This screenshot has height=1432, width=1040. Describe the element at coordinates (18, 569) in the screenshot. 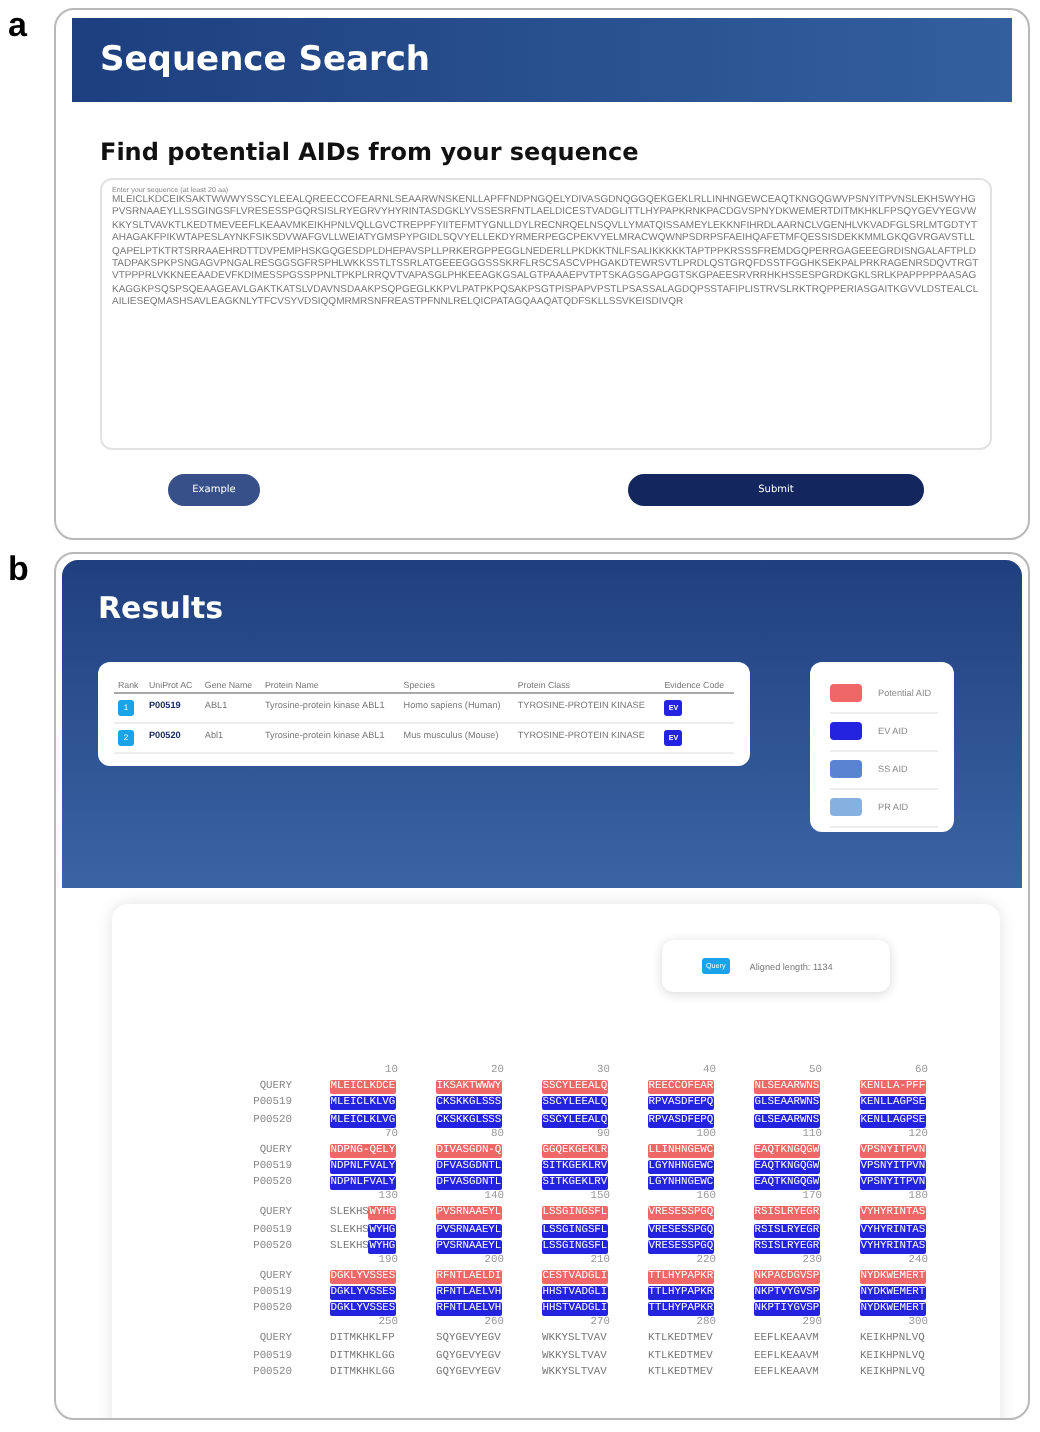

I see `figure-label: b` at that location.